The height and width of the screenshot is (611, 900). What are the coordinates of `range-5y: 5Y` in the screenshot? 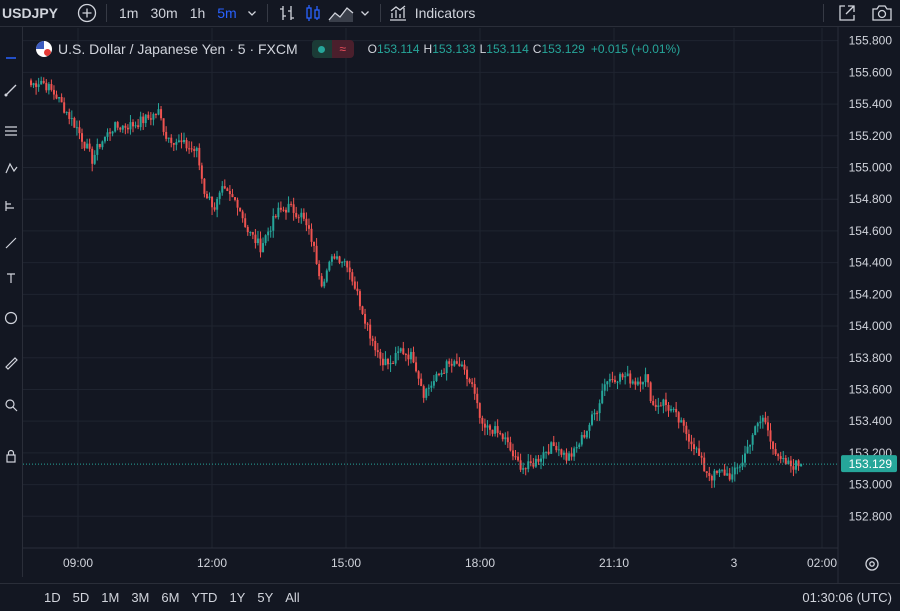 It's located at (265, 597).